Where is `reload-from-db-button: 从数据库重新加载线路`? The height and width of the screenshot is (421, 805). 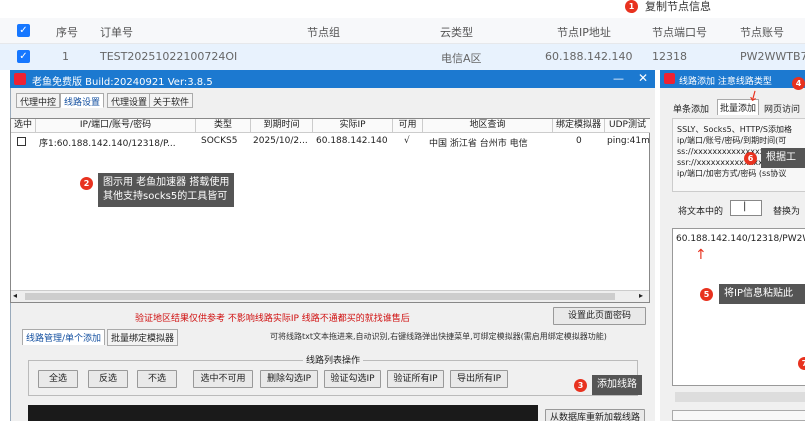 reload-from-db-button: 从数据库重新加载线路 is located at coordinates (595, 415).